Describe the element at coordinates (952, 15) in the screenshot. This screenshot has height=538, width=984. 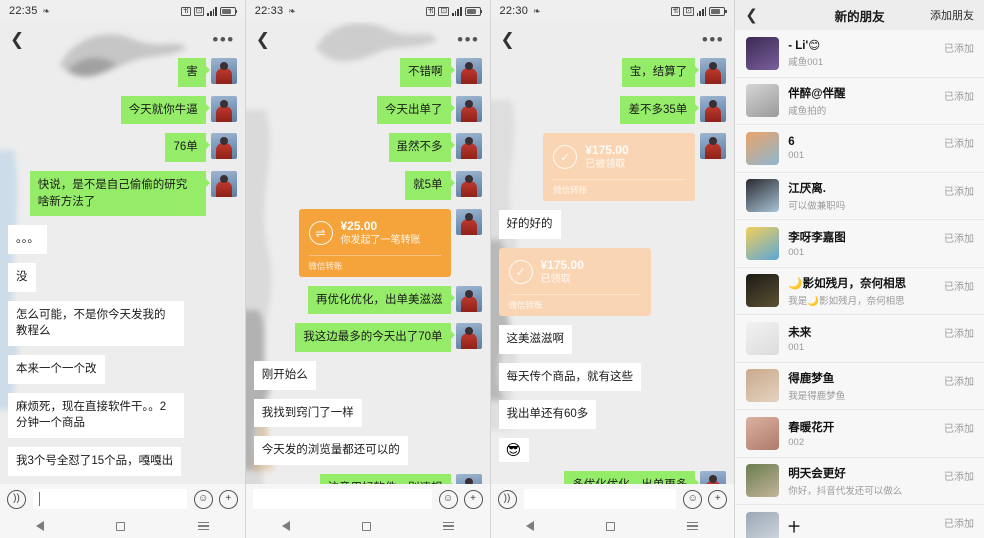
I see `add-friend-button: 添加朋友` at that location.